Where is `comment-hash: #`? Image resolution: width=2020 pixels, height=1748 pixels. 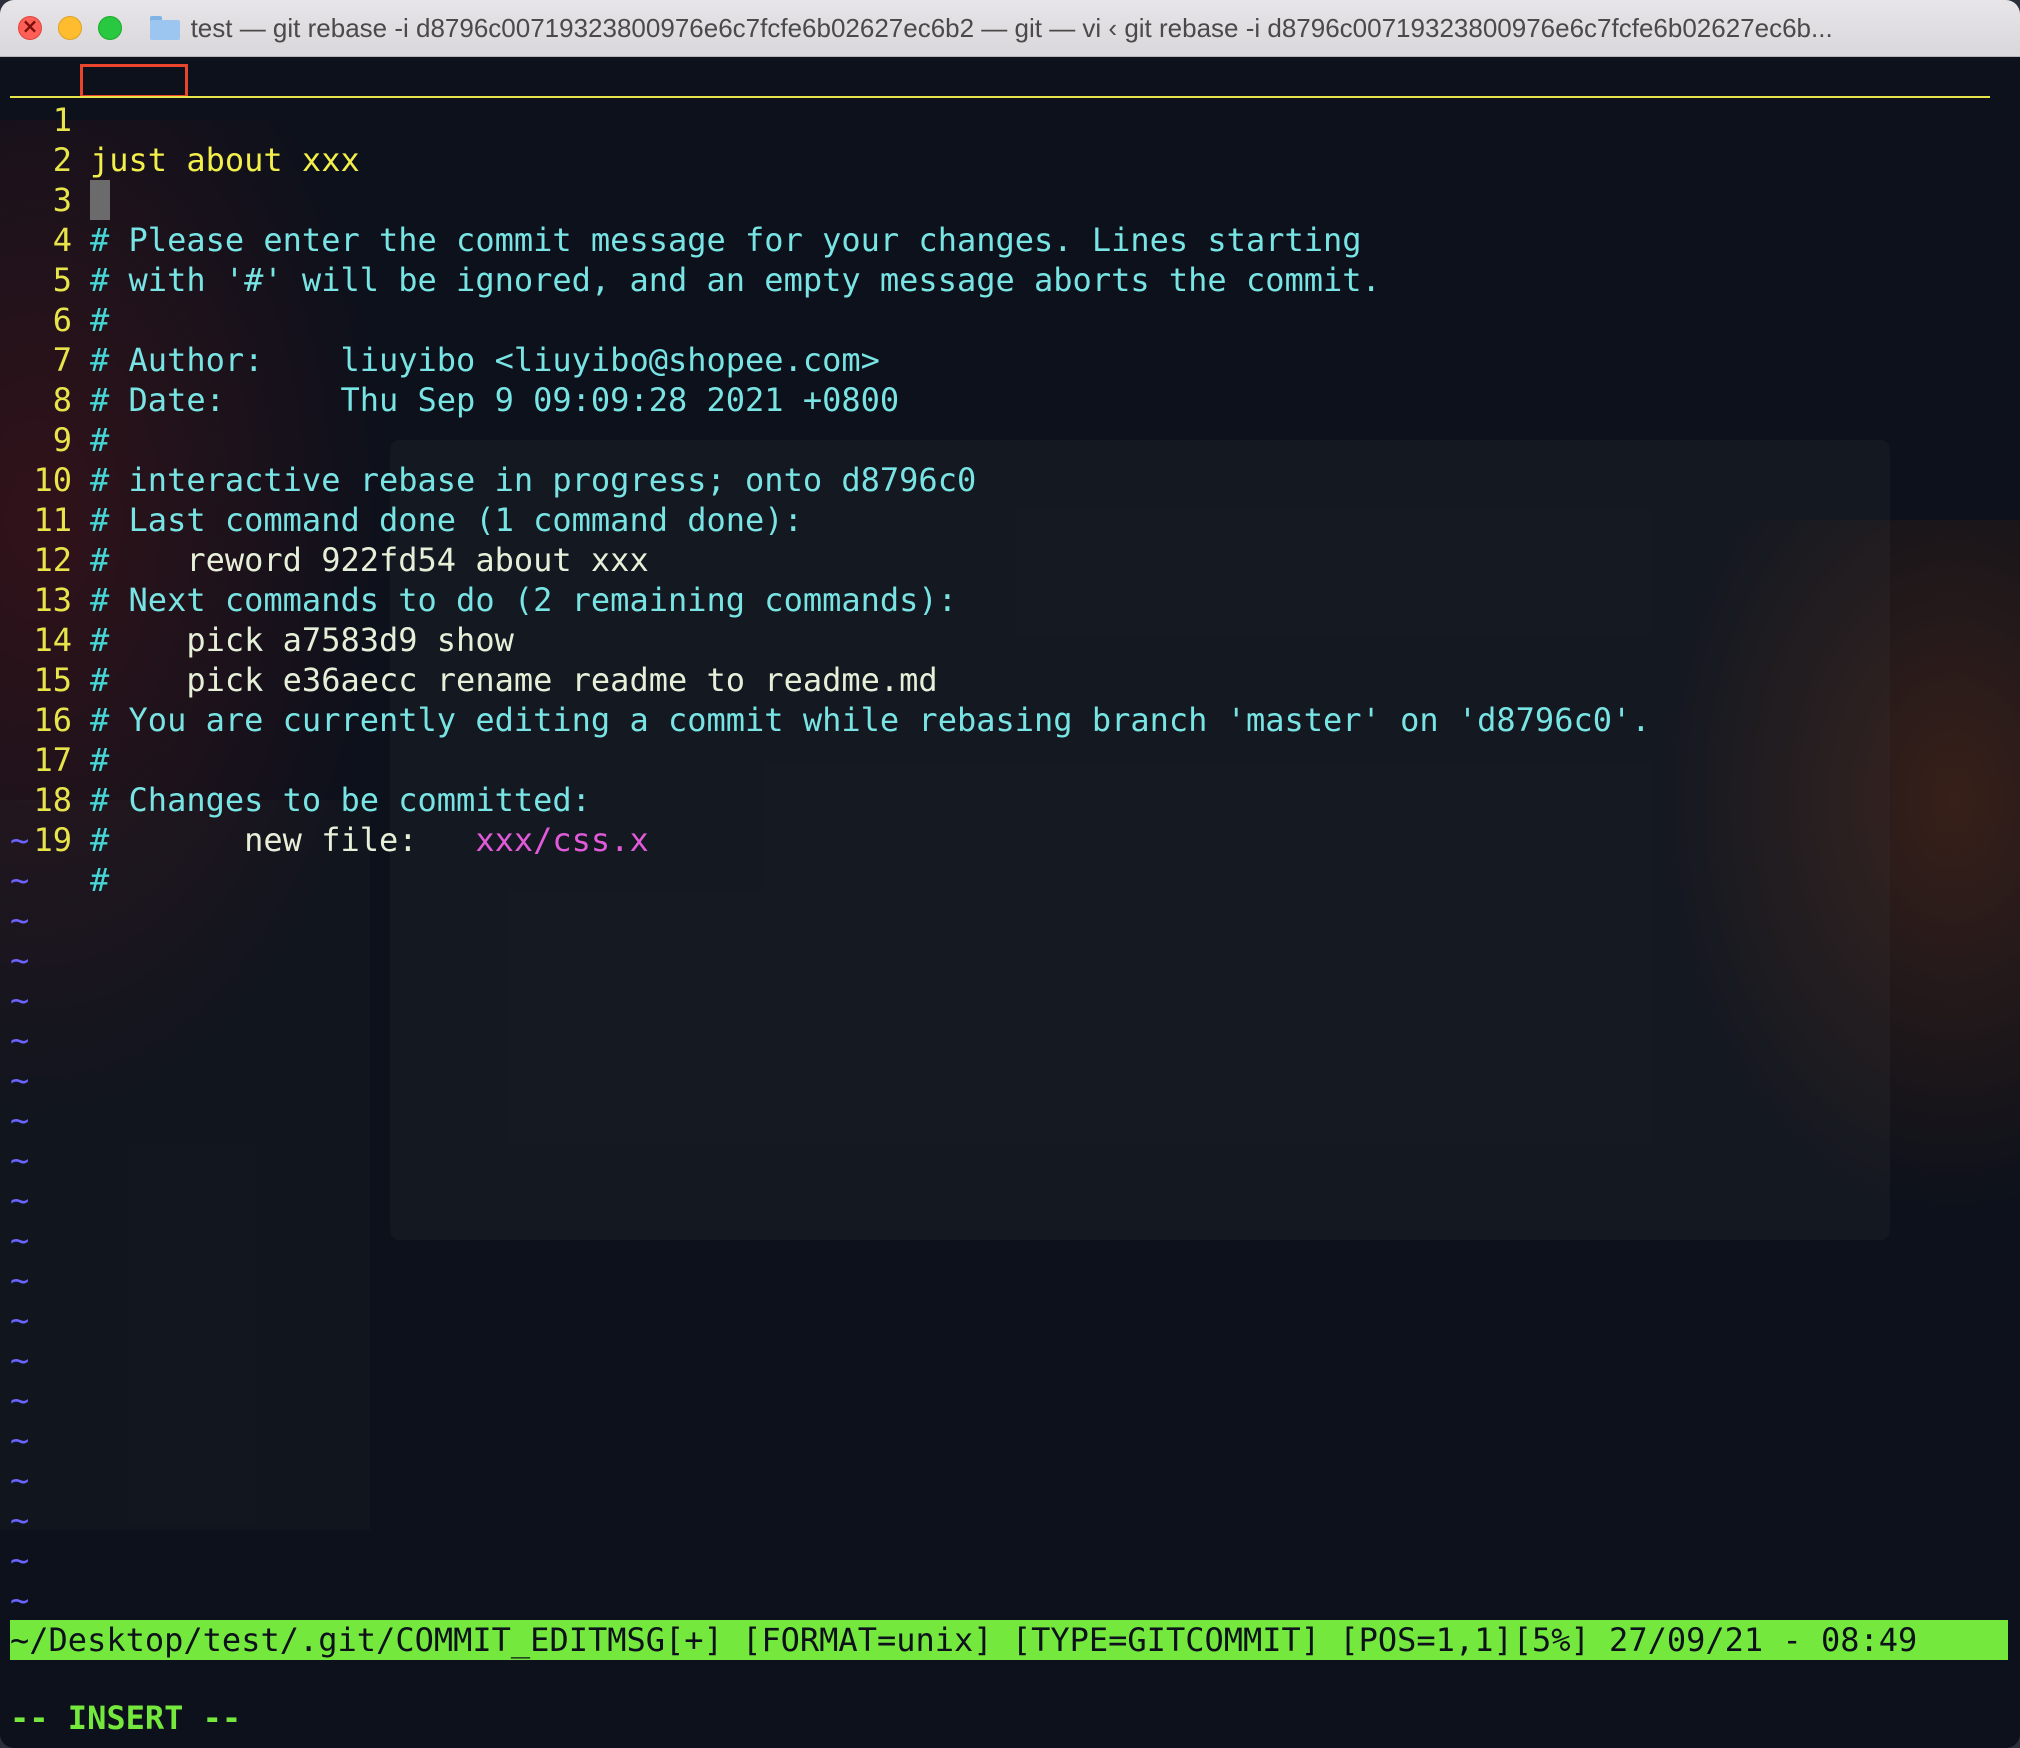
comment-hash: # is located at coordinates (100, 880).